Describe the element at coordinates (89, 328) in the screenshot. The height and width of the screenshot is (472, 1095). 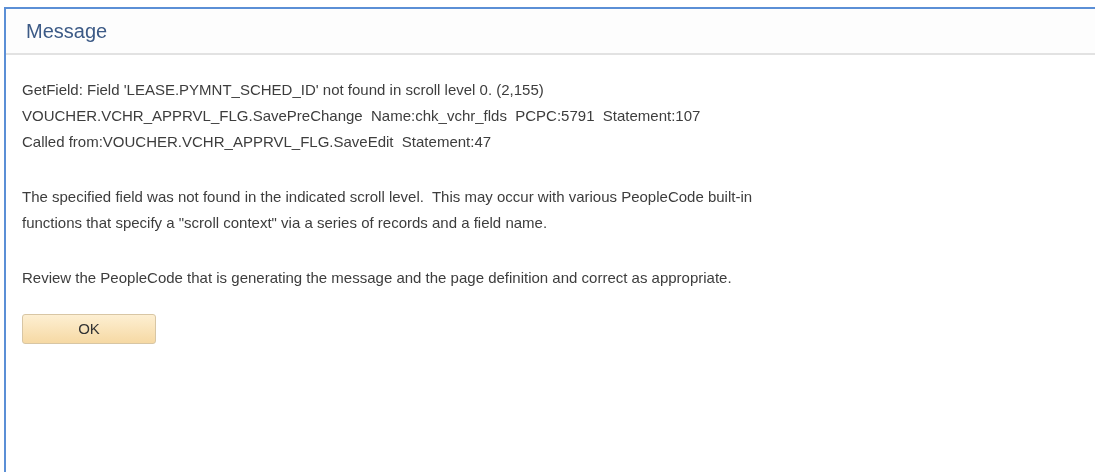
I see `ok-button: OK` at that location.